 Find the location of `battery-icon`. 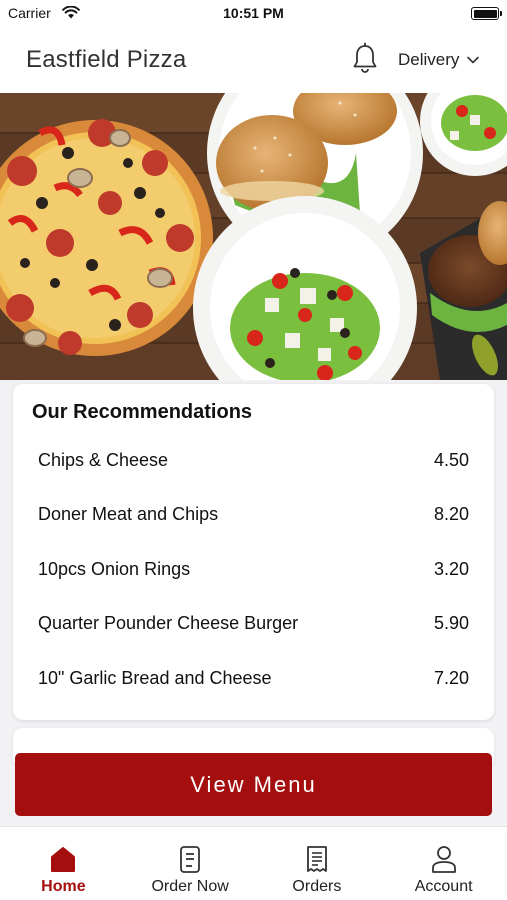

battery-icon is located at coordinates (486, 13).